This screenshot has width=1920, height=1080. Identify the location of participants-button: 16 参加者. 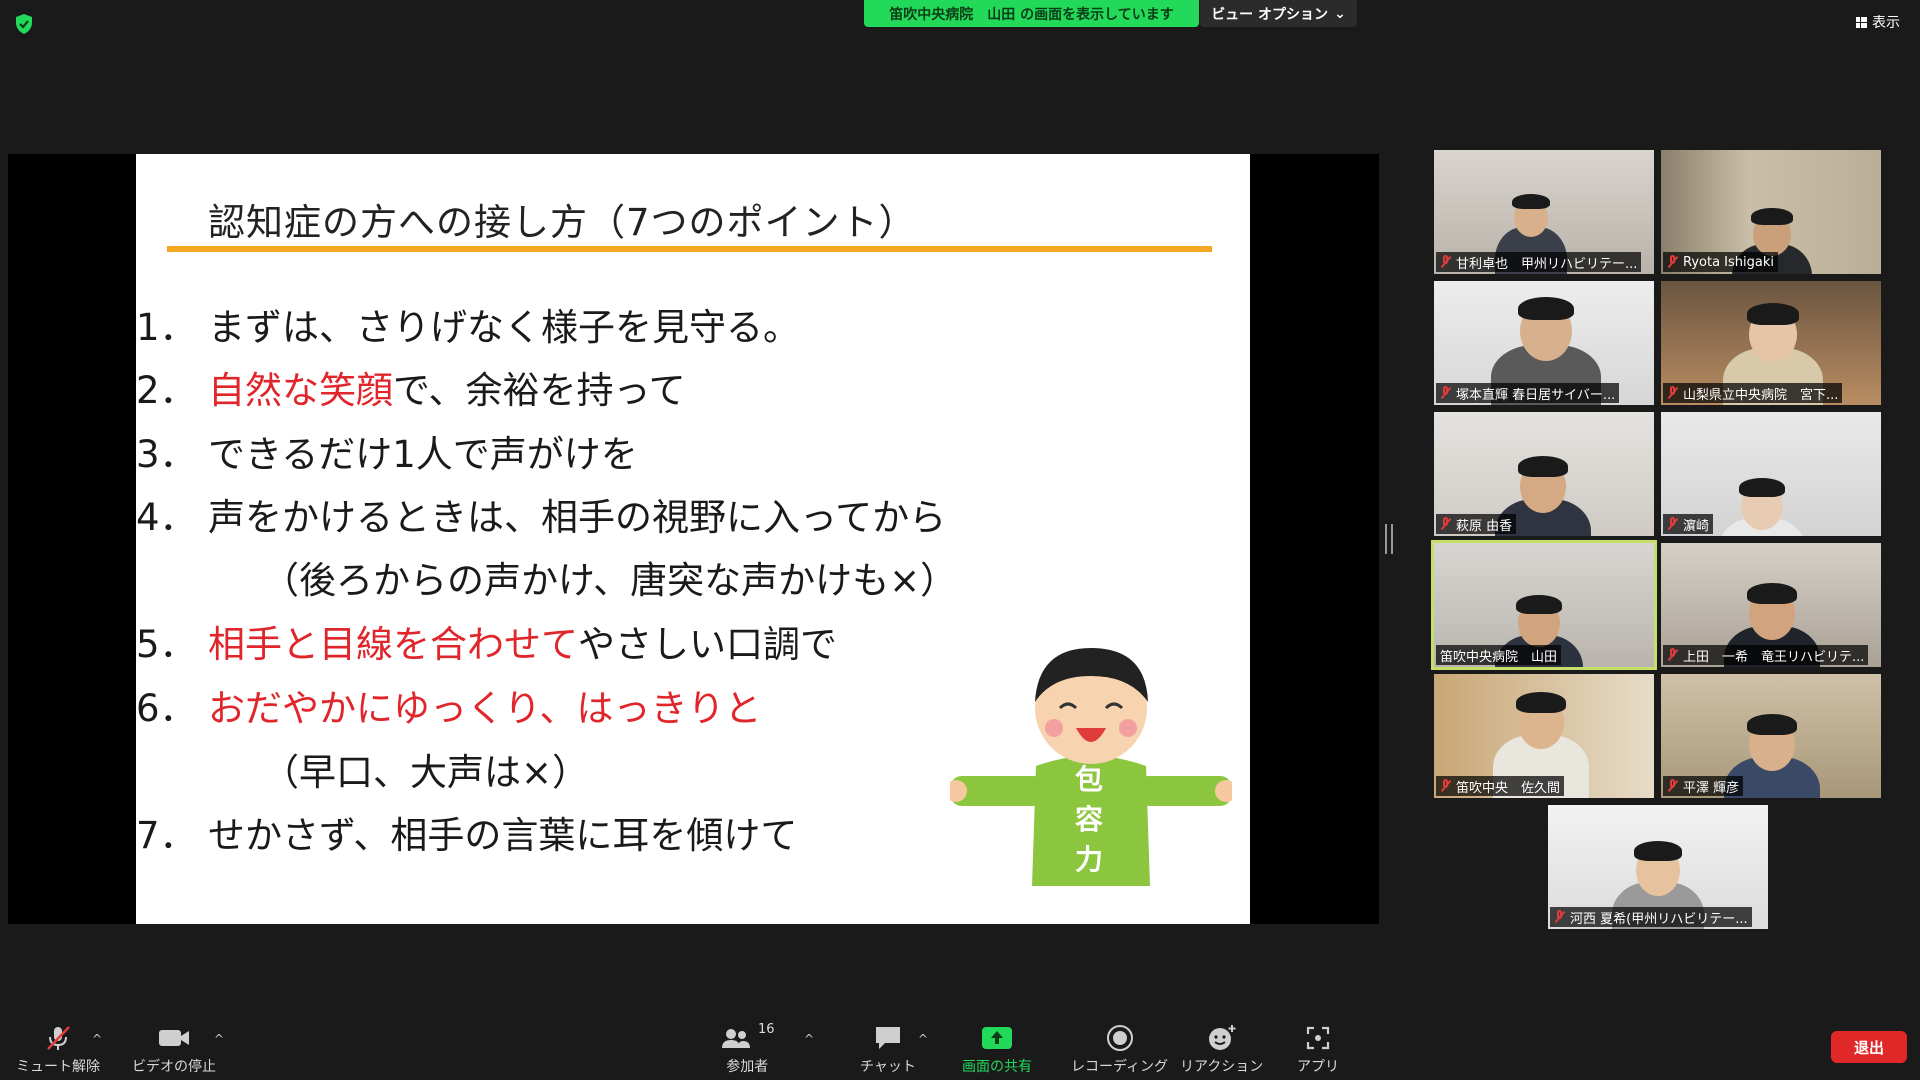
(747, 1049).